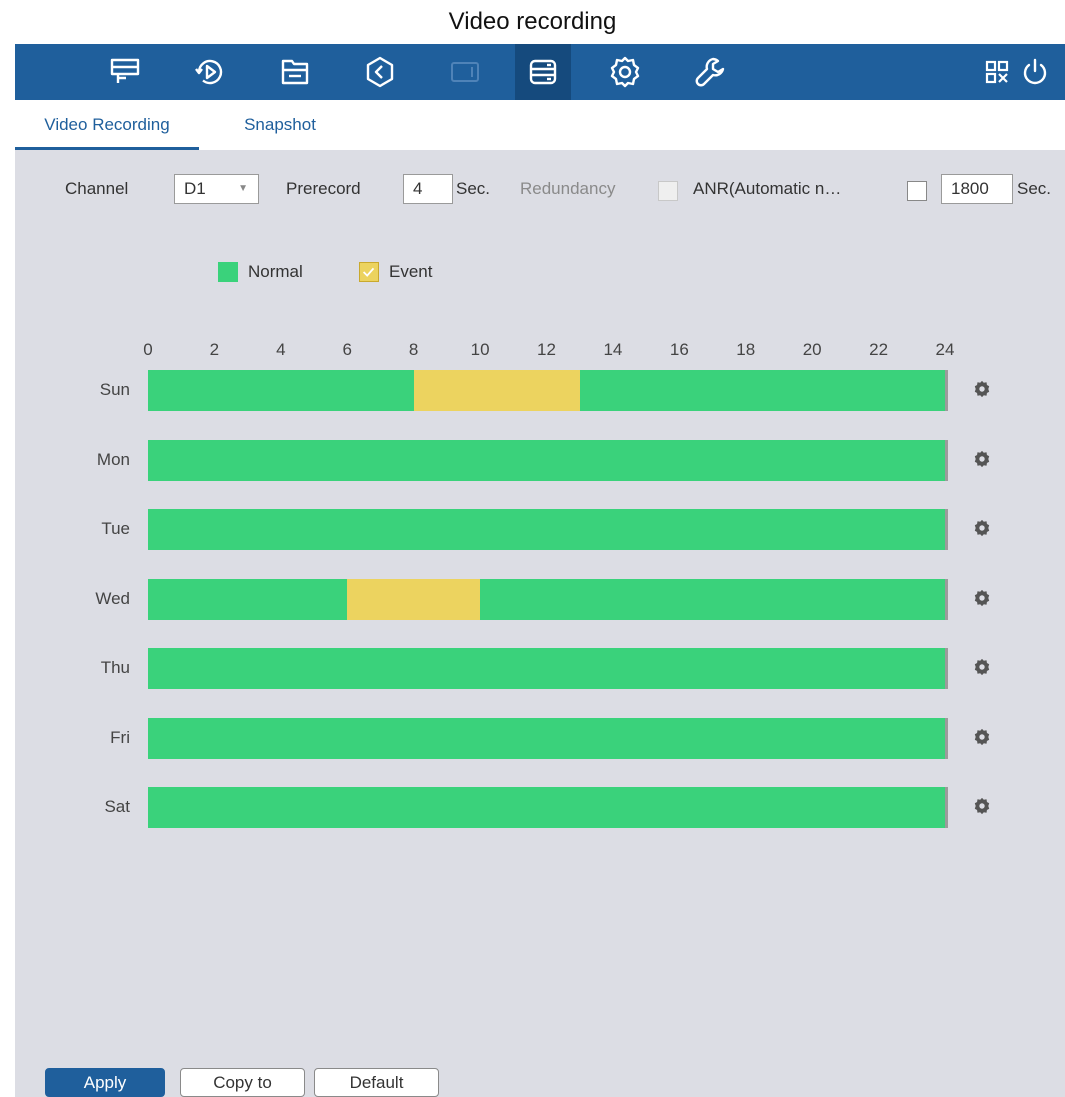 The width and height of the screenshot is (1065, 1097). What do you see at coordinates (125, 72) in the screenshot?
I see `live-view-icon` at bounding box center [125, 72].